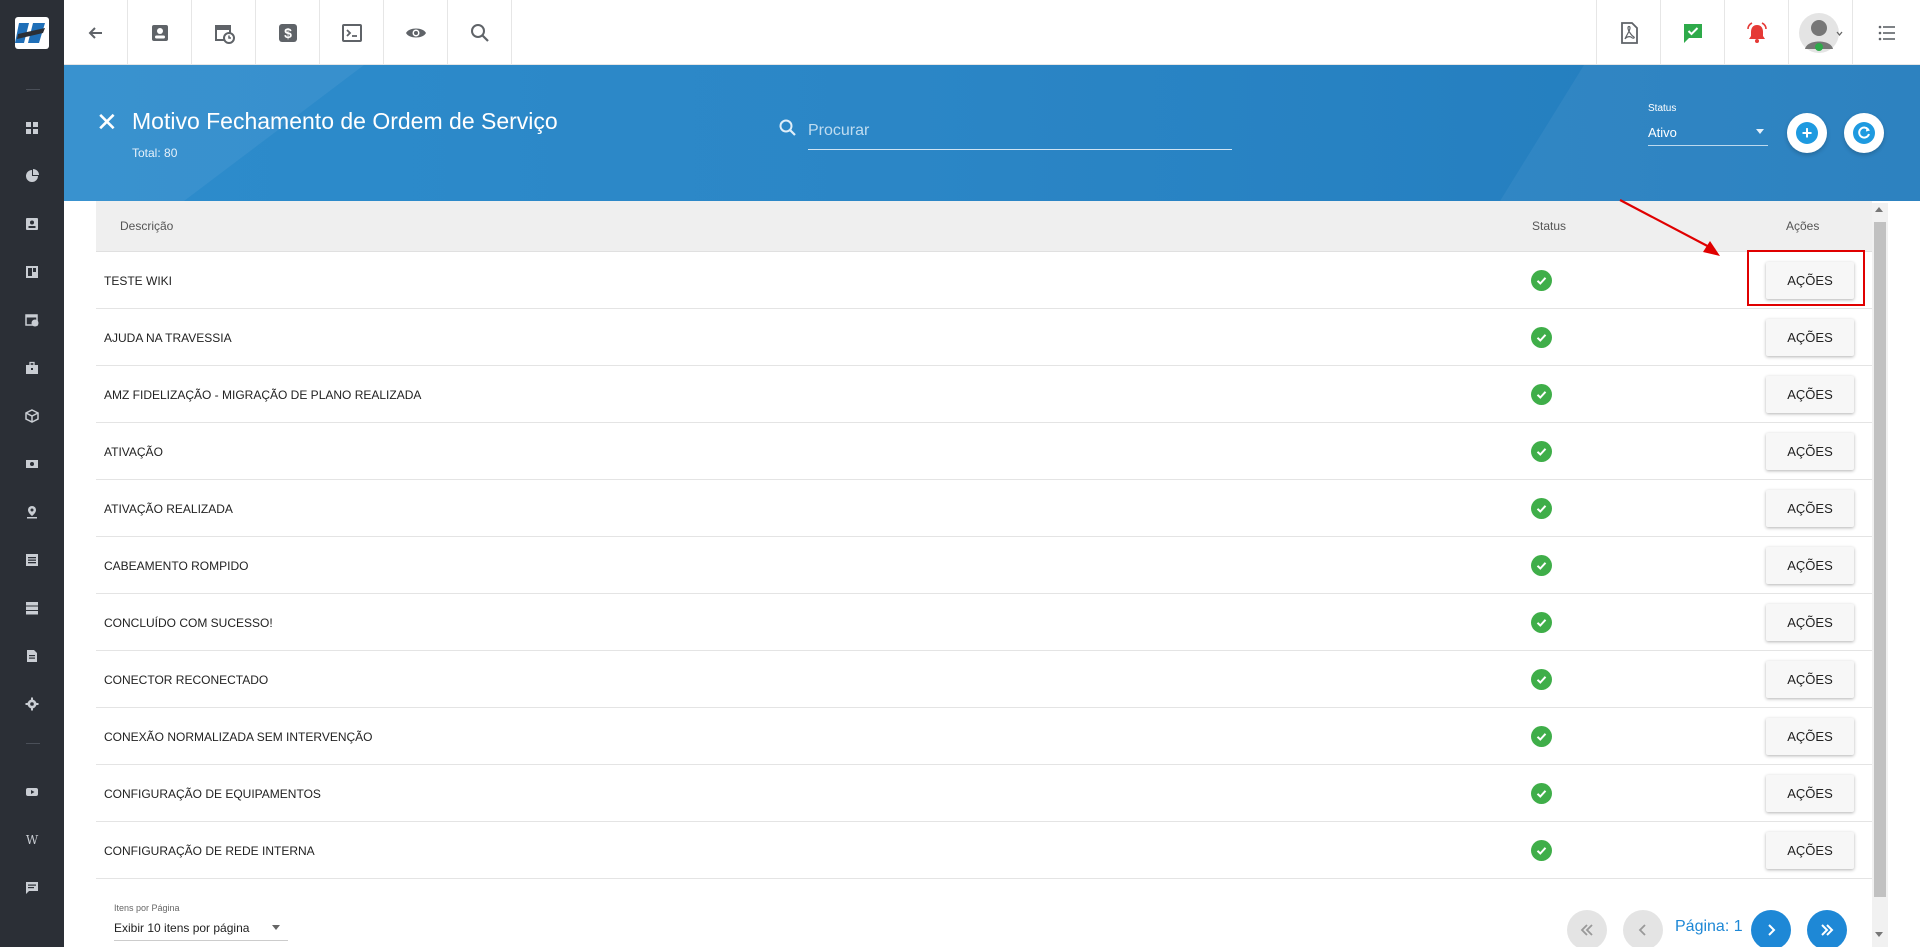  What do you see at coordinates (168, 338) in the screenshot?
I see `row-description: AJUDA NA TRAVESSIA` at bounding box center [168, 338].